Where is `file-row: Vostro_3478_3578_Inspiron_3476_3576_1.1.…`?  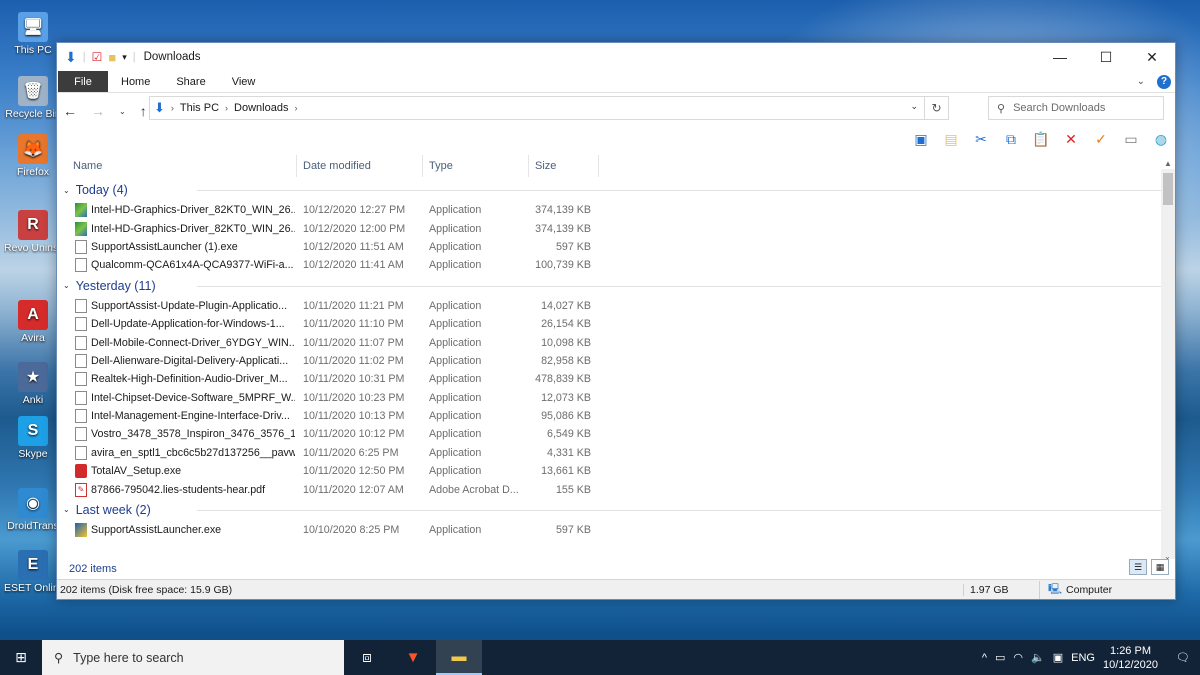
file-row: Vostro_3478_3578_Inspiron_3476_3576_1.1.… is located at coordinates (609, 434).